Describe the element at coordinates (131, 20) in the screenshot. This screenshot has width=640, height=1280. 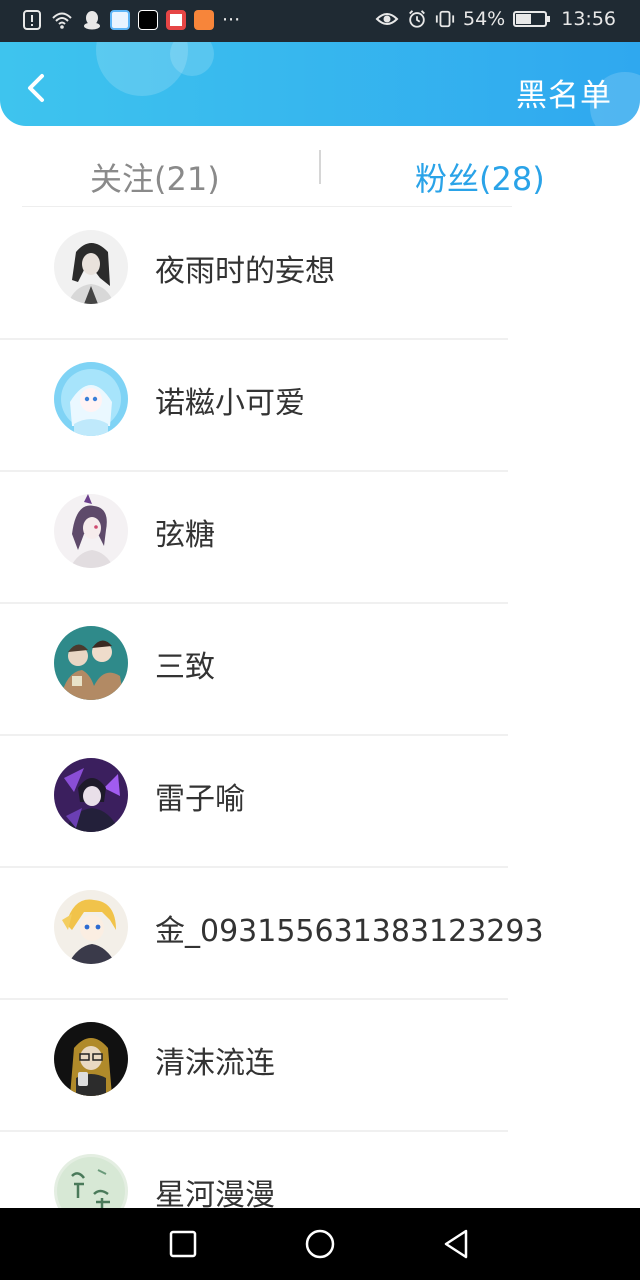
I see `status-bar-left: ···` at that location.